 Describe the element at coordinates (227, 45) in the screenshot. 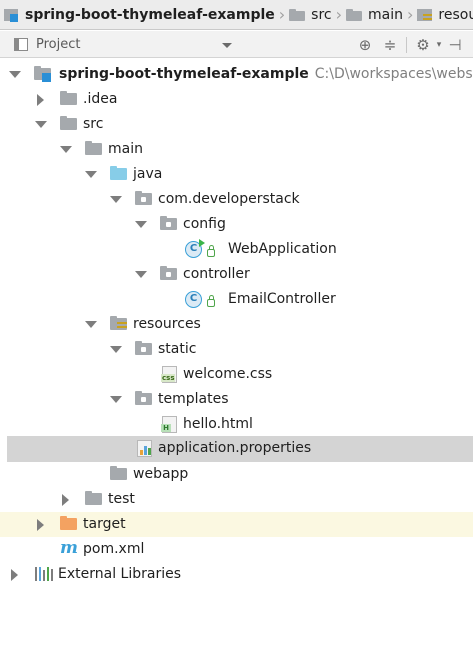

I see `view-dropdown-icon` at that location.